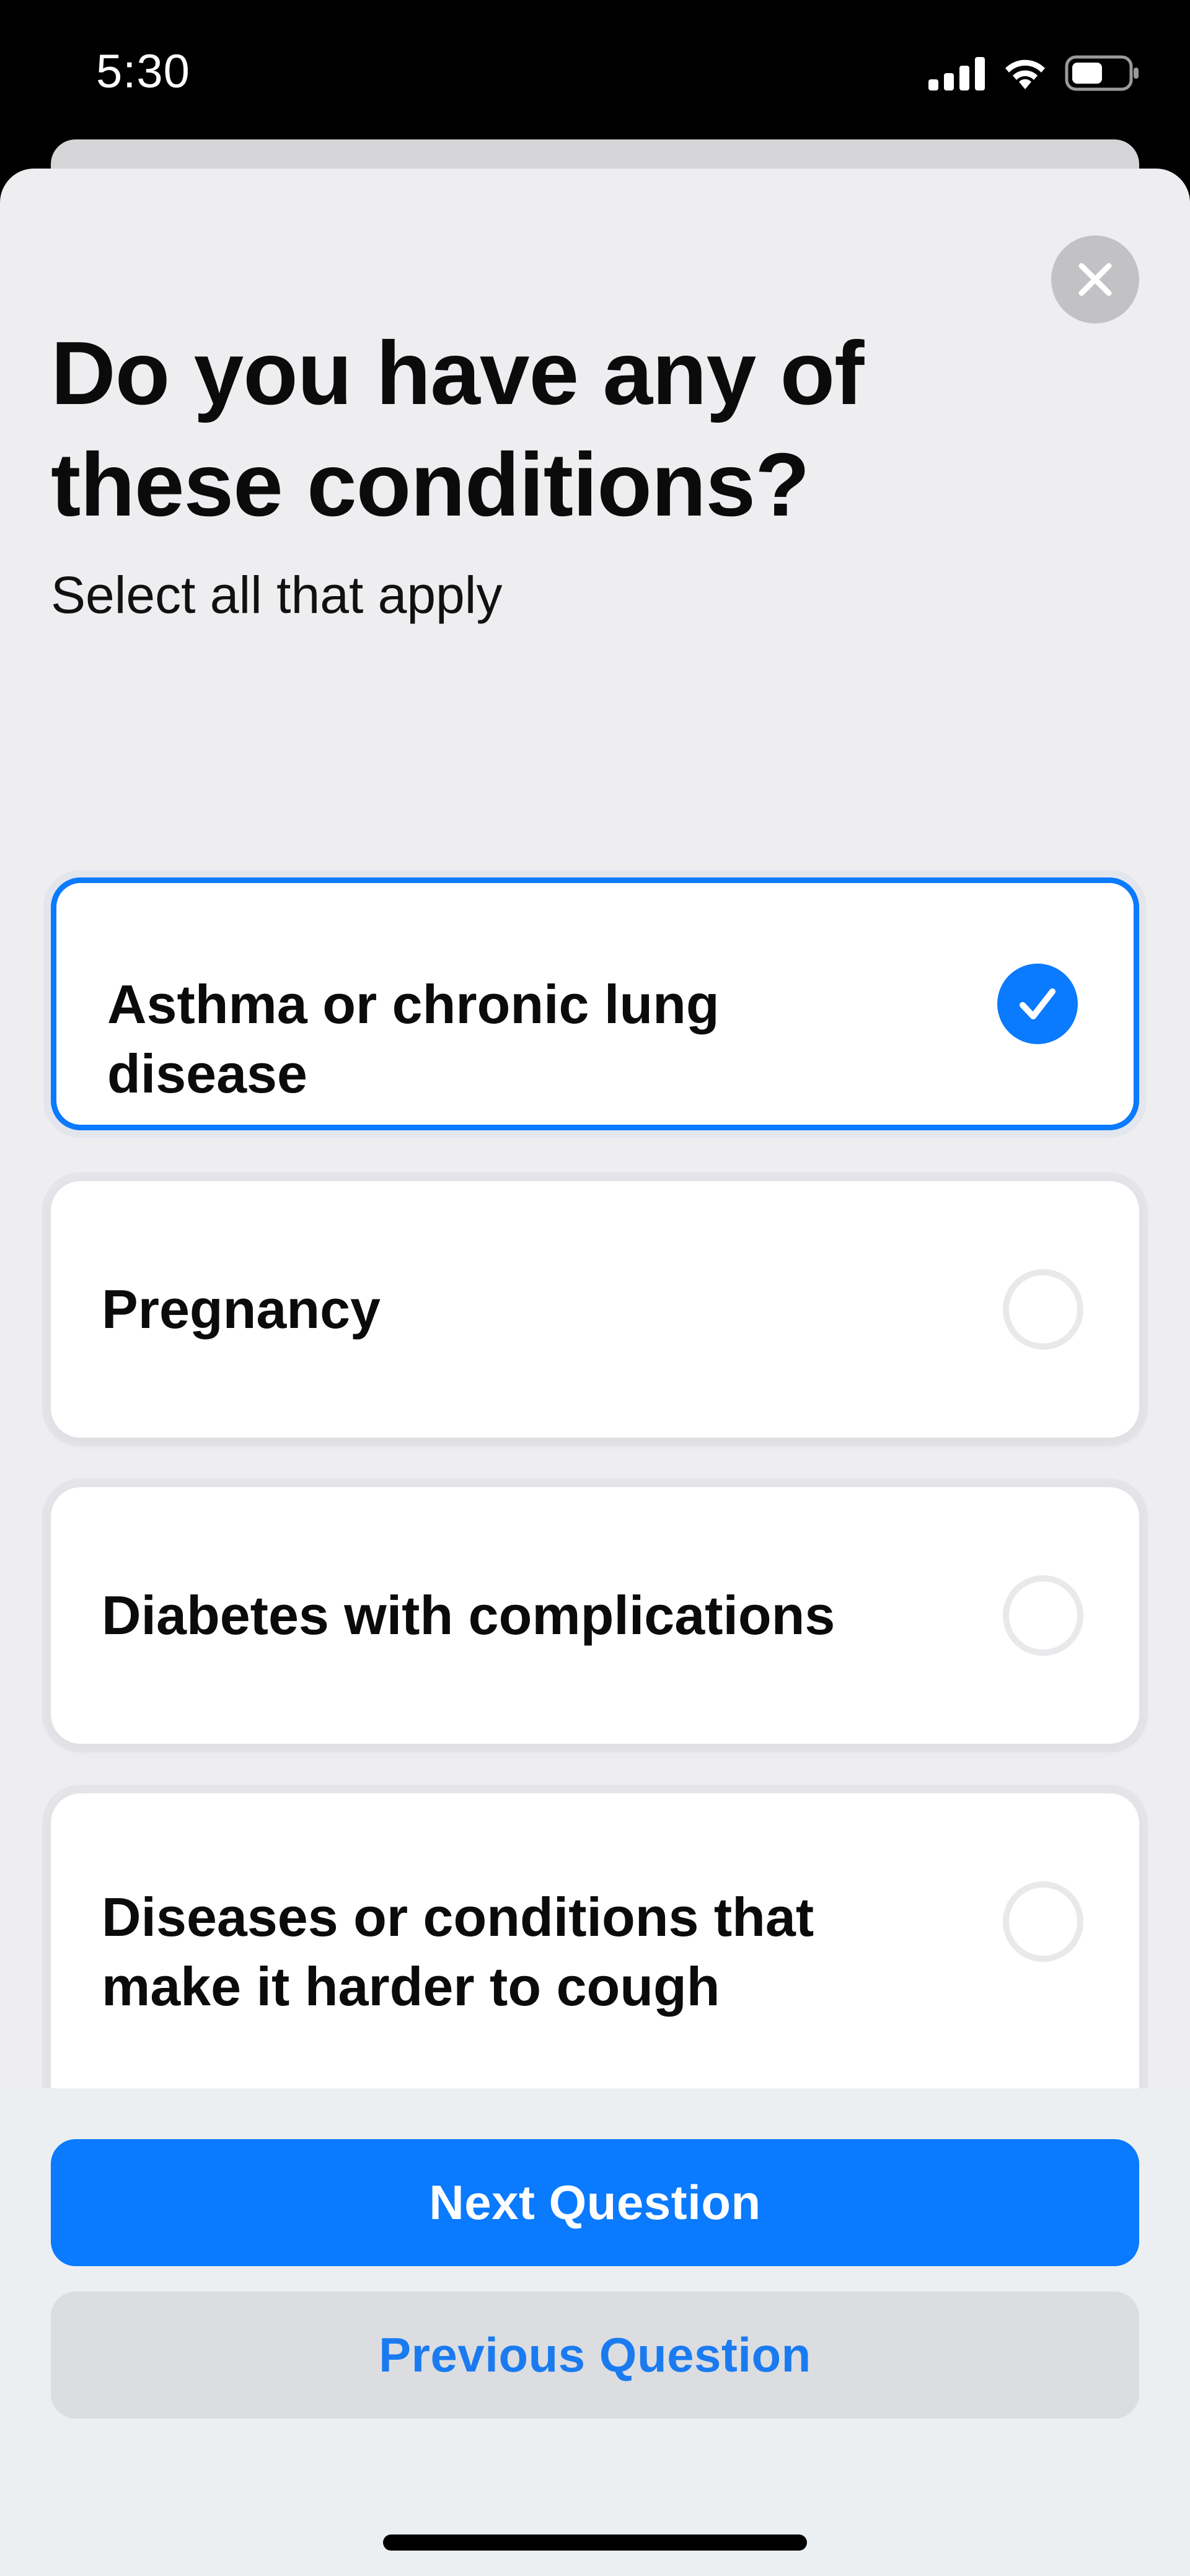 The image size is (1190, 2576). I want to click on option-label: Asthma or chronic lung disease, so click(413, 1039).